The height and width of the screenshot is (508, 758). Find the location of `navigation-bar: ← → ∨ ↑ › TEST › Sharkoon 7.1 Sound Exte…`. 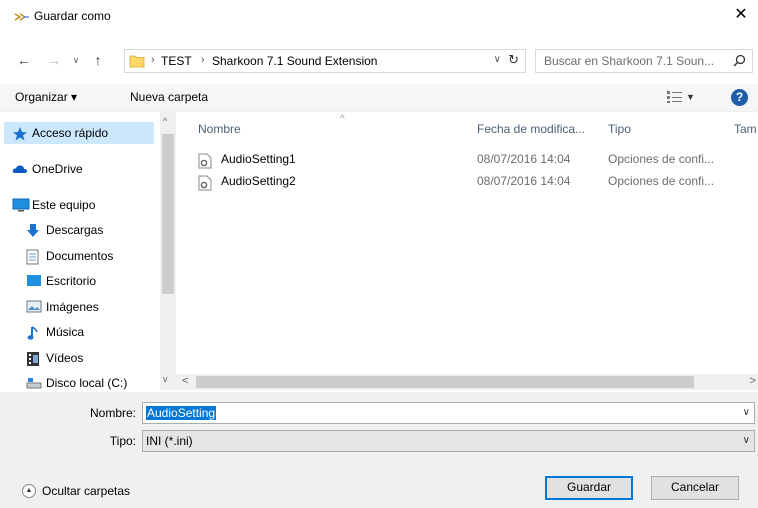

navigation-bar: ← → ∨ ↑ › TEST › Sharkoon 7.1 Sound Exte… is located at coordinates (379, 61).